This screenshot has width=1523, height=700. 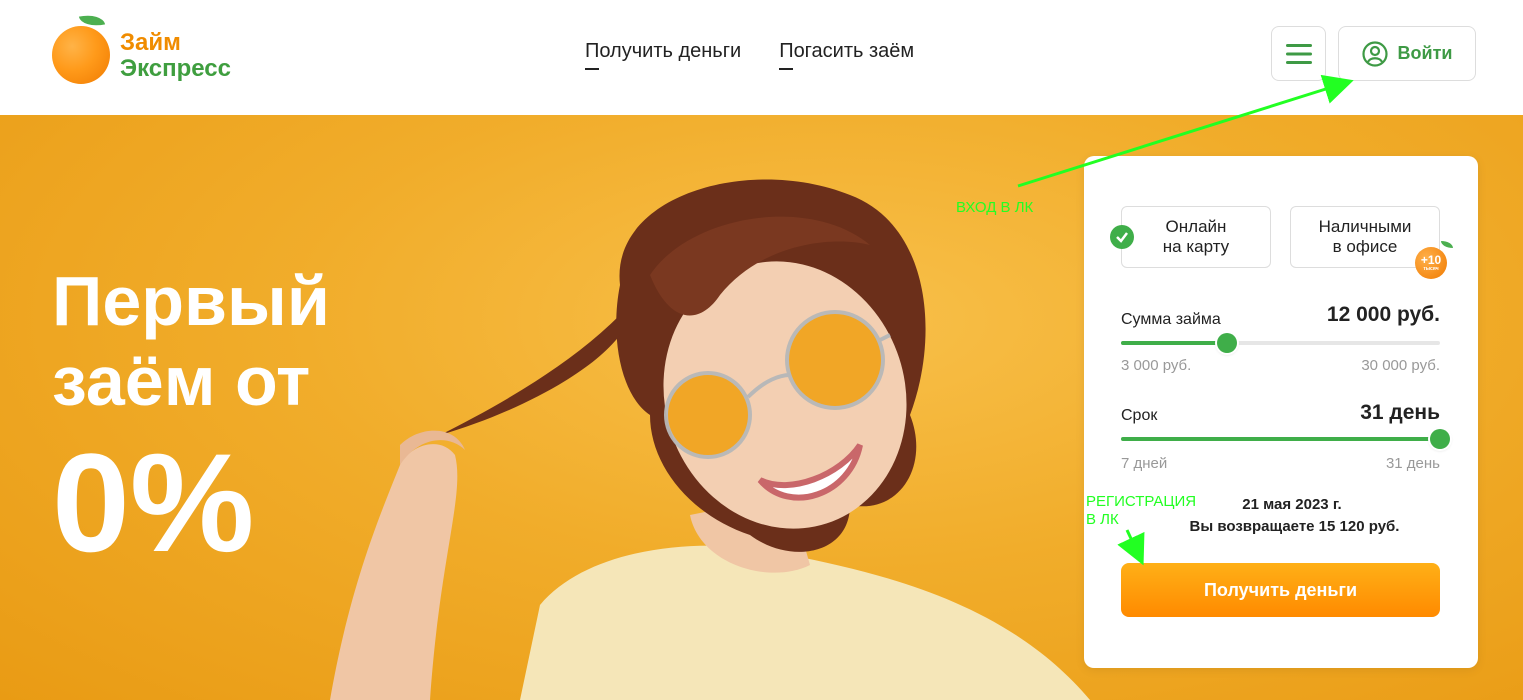 What do you see at coordinates (1144, 463) in the screenshot?
I see `term-min: 7 дней` at bounding box center [1144, 463].